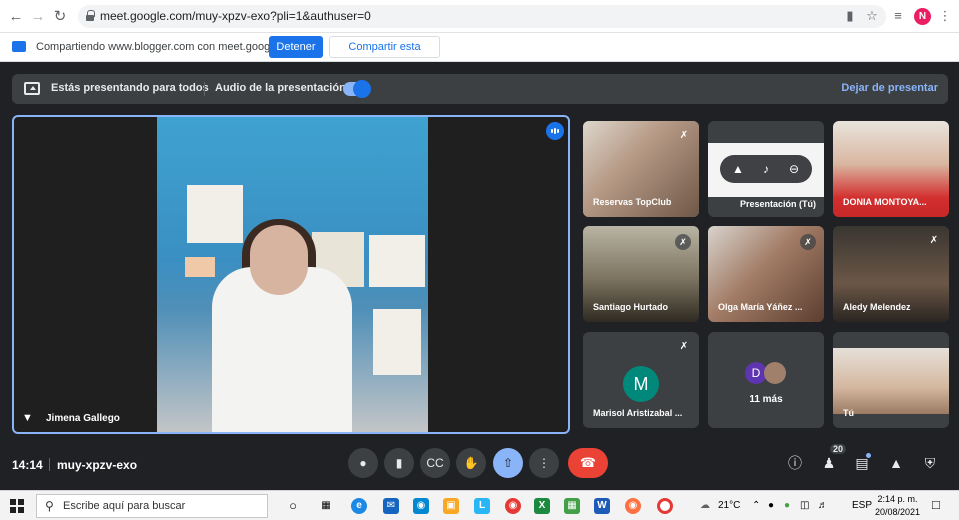  What do you see at coordinates (665, 506) in the screenshot?
I see `opera-icon` at bounding box center [665, 506].